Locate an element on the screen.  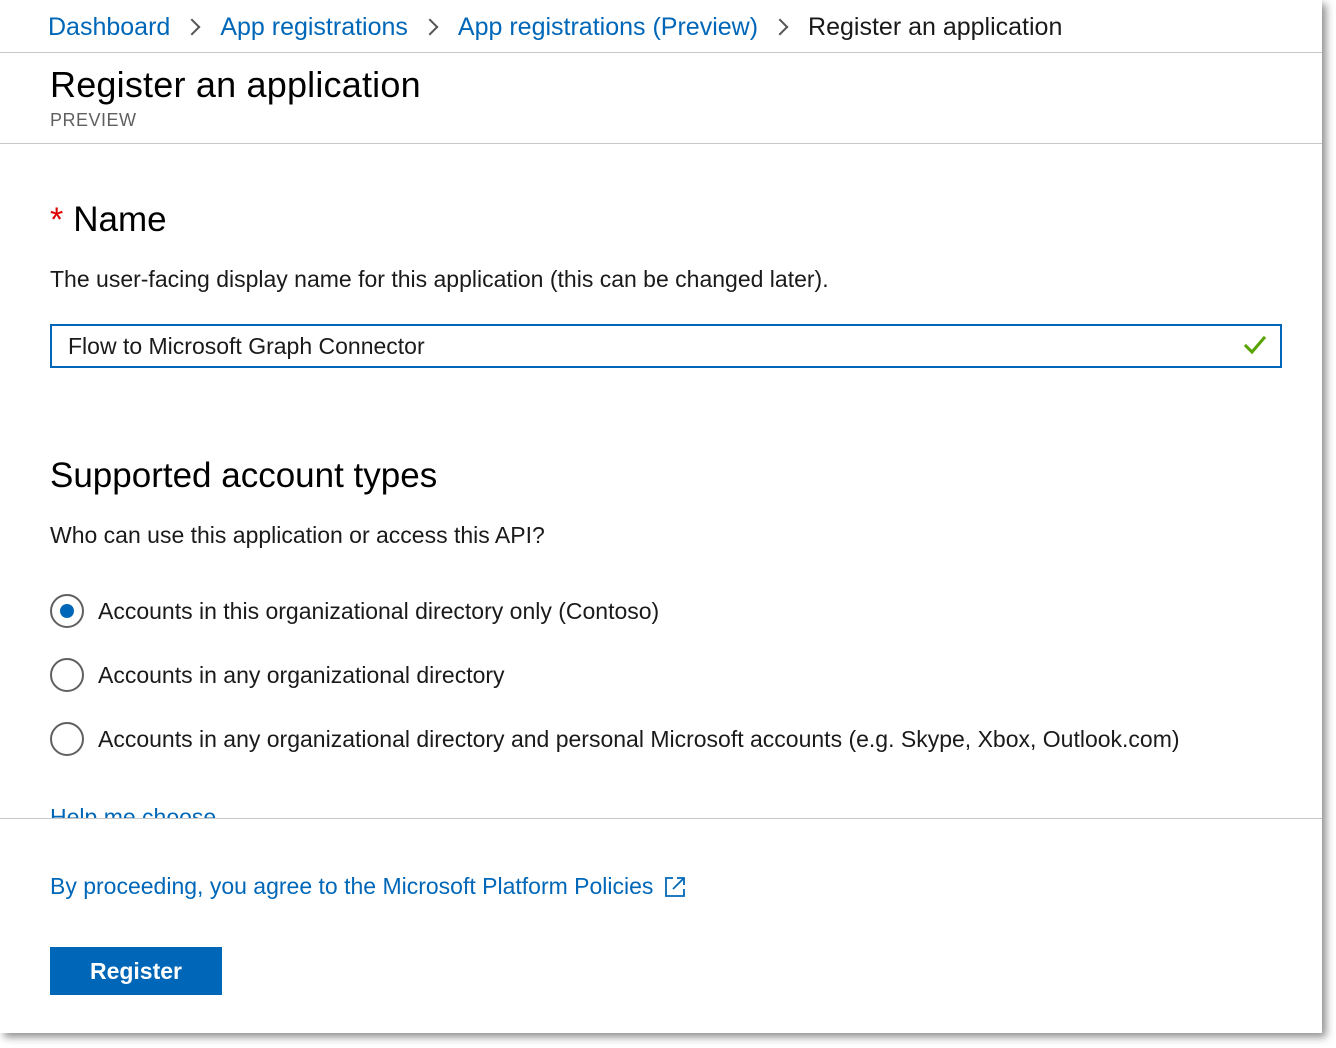
name-field is located at coordinates (666, 346).